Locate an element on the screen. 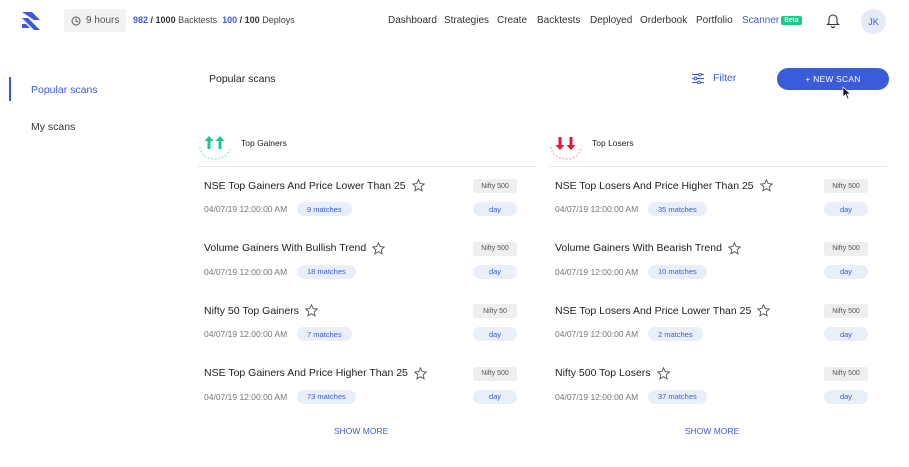  nav-orderbook: Orderbook is located at coordinates (663, 20).